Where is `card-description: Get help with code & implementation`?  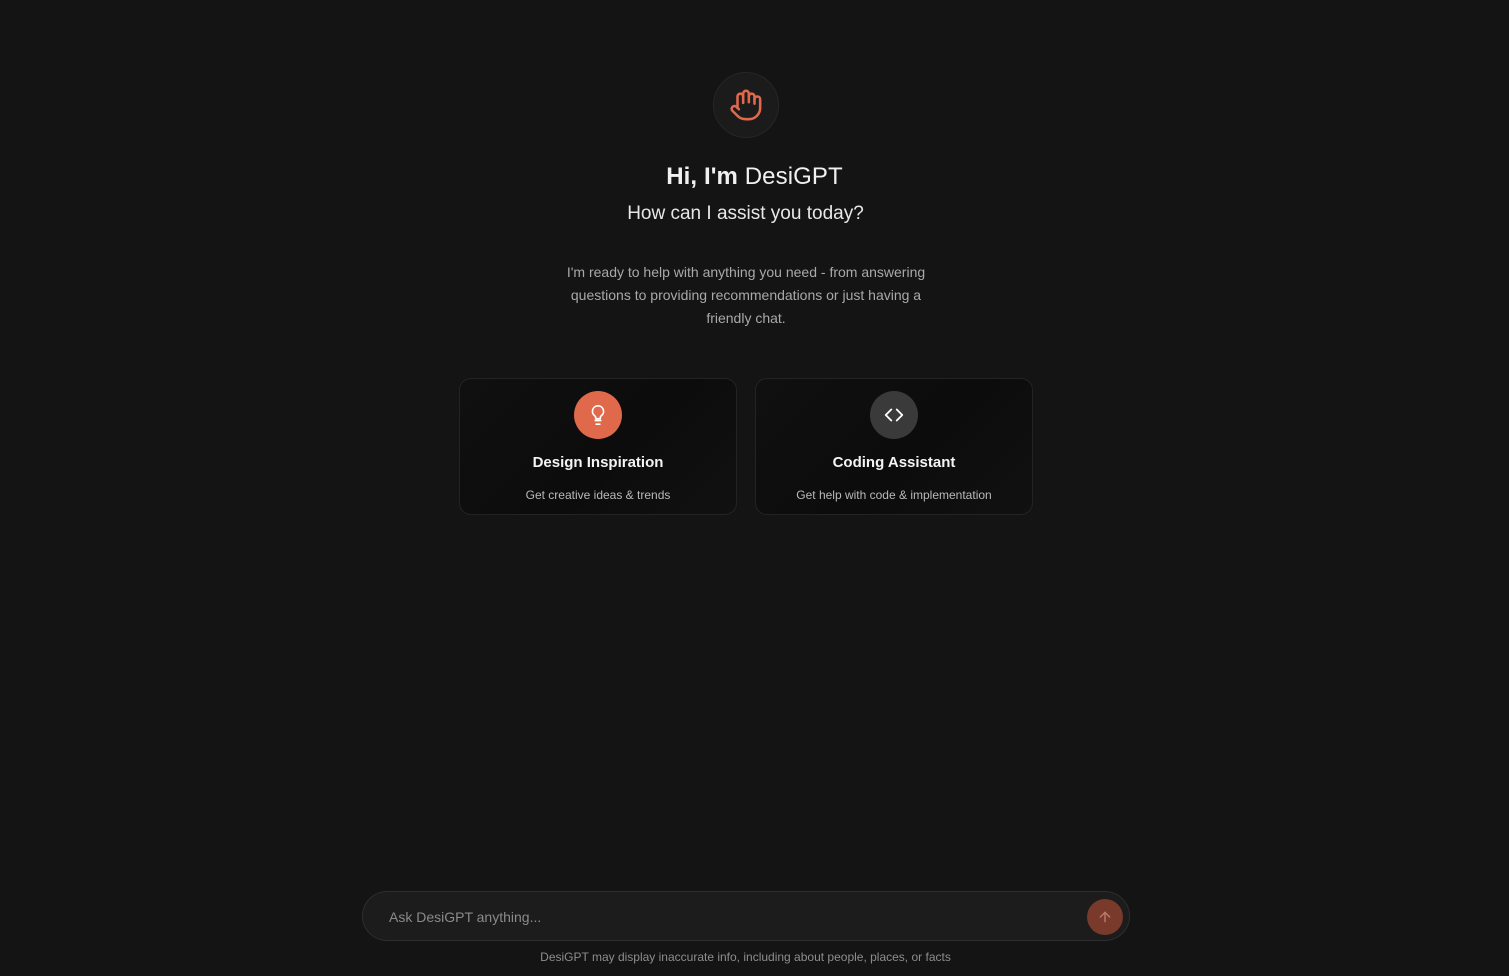 card-description: Get help with code & implementation is located at coordinates (894, 495).